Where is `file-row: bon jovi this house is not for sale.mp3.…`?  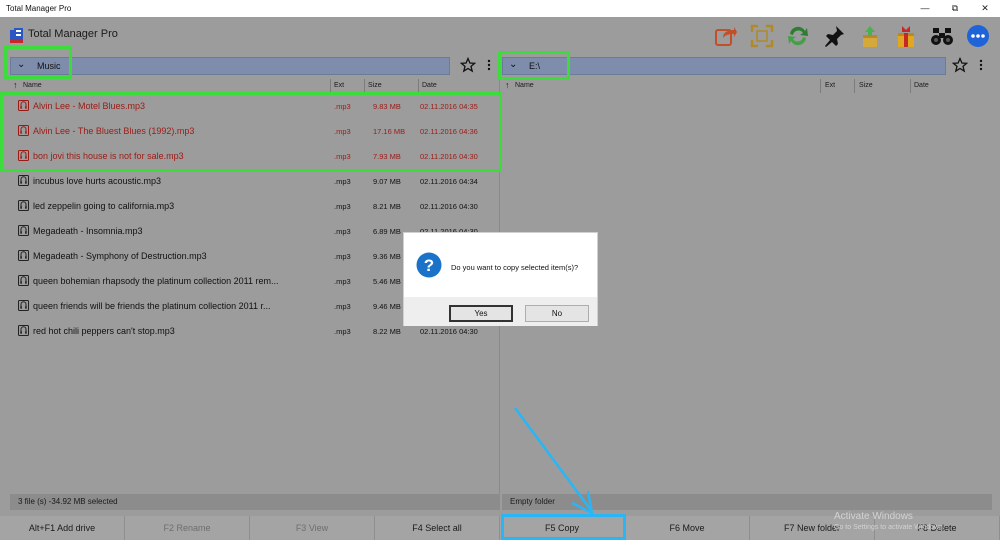 file-row: bon jovi this house is not for sale.mp3.… is located at coordinates (255, 155).